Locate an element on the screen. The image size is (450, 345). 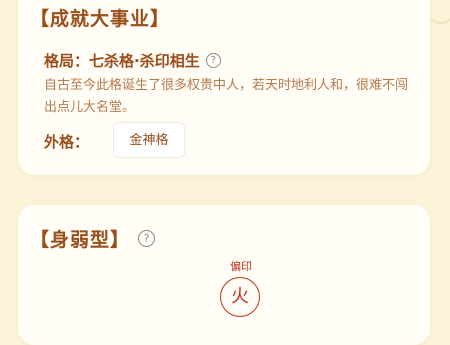
section-title: 【成就大事业】 is located at coordinates (100, 19).